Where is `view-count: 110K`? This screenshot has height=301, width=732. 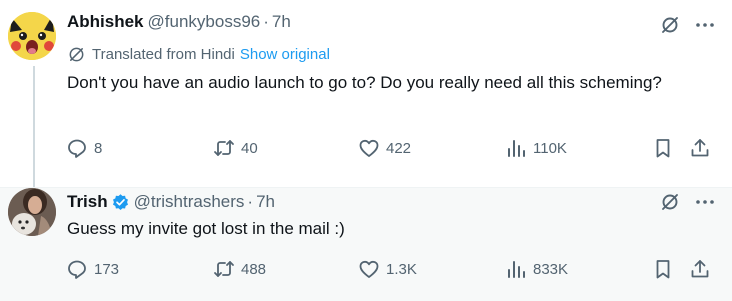 view-count: 110K is located at coordinates (550, 148).